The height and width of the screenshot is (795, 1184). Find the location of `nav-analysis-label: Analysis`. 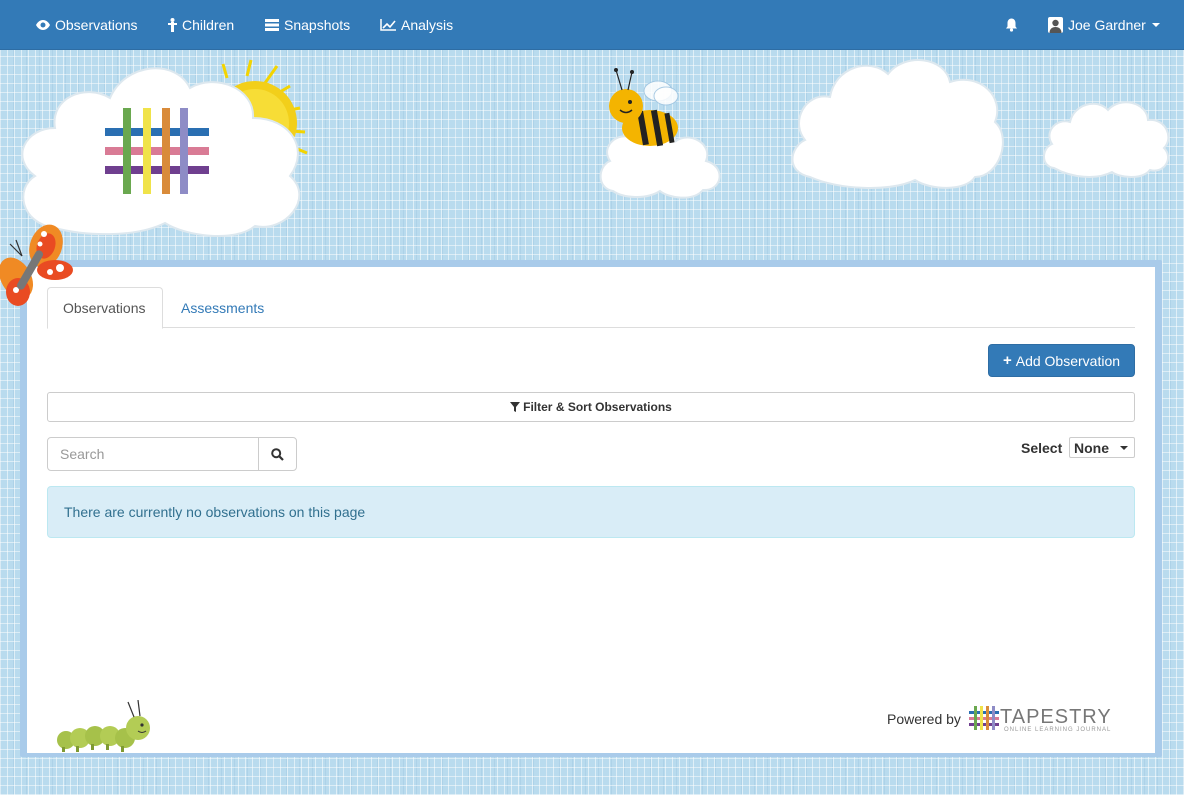

nav-analysis-label: Analysis is located at coordinates (427, 25).